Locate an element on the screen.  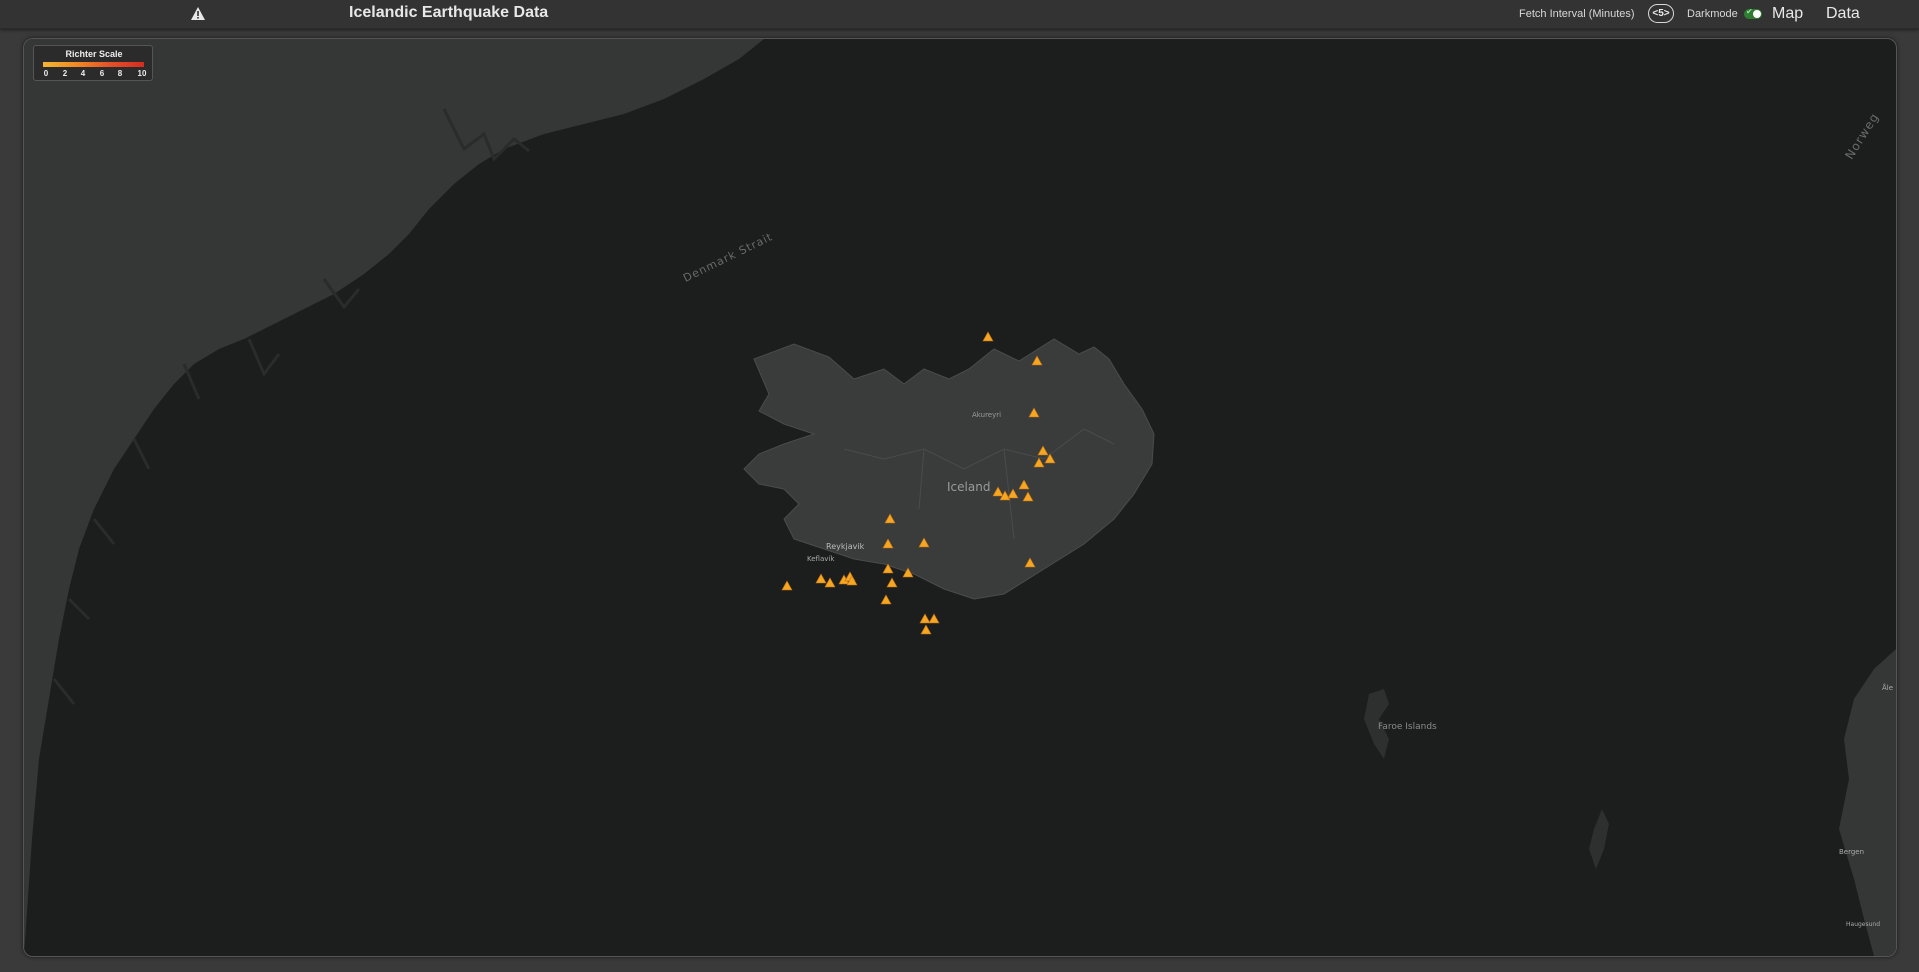
legend-tick: 6 is located at coordinates (102, 73).